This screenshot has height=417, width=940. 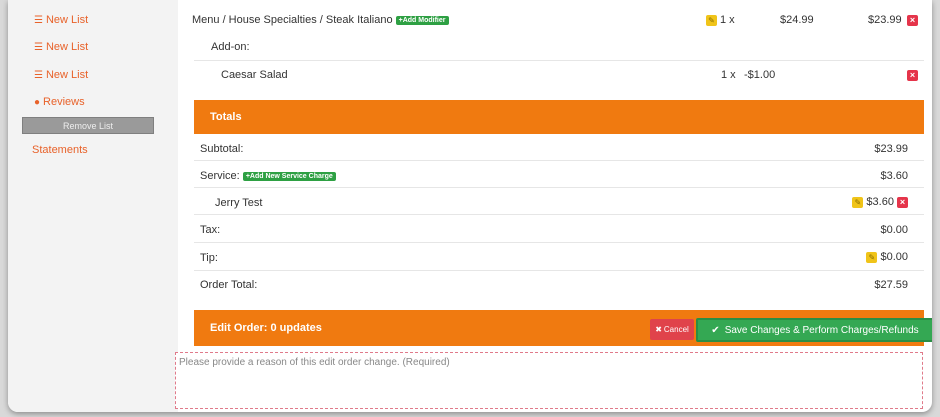 I want to click on save-changes-button: ✔ Save Changes & Perform Charges/Refunds, so click(x=814, y=330).